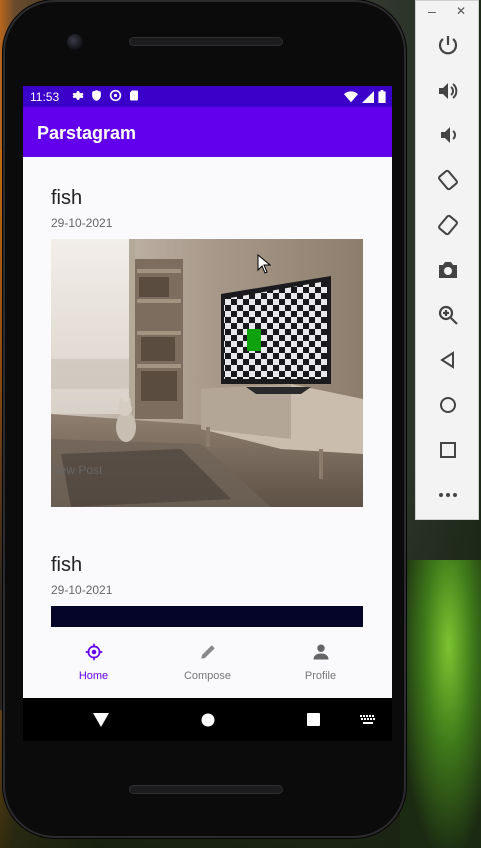 The image size is (481, 848). I want to click on emulator-overview-button, so click(448, 450).